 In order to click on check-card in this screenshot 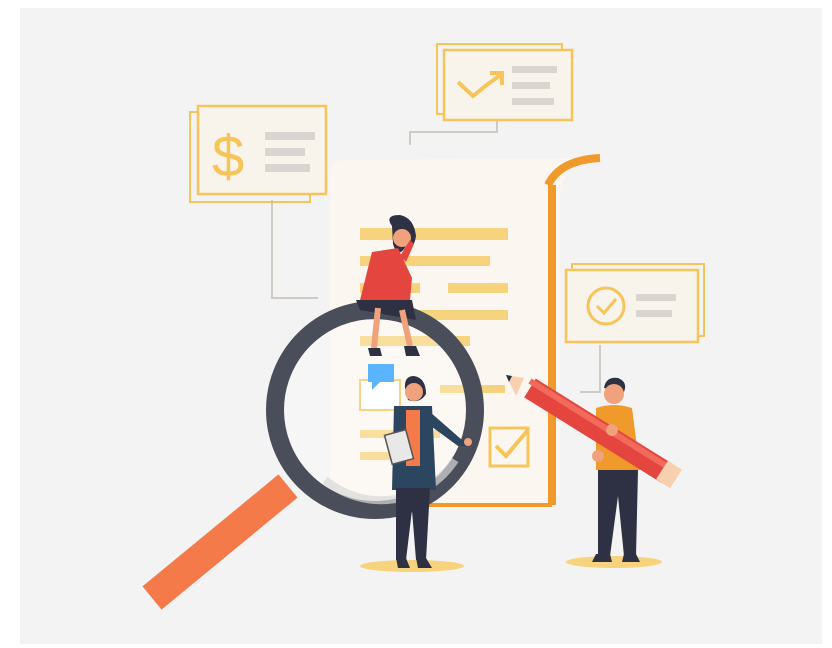, I will do `click(634, 303)`.